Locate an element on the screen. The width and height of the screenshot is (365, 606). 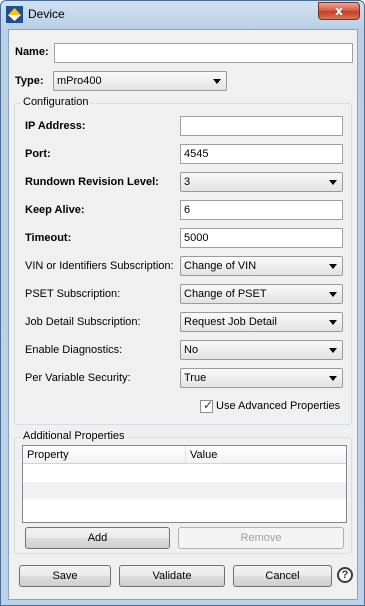
properties-table-header: Property Value is located at coordinates (184, 455).